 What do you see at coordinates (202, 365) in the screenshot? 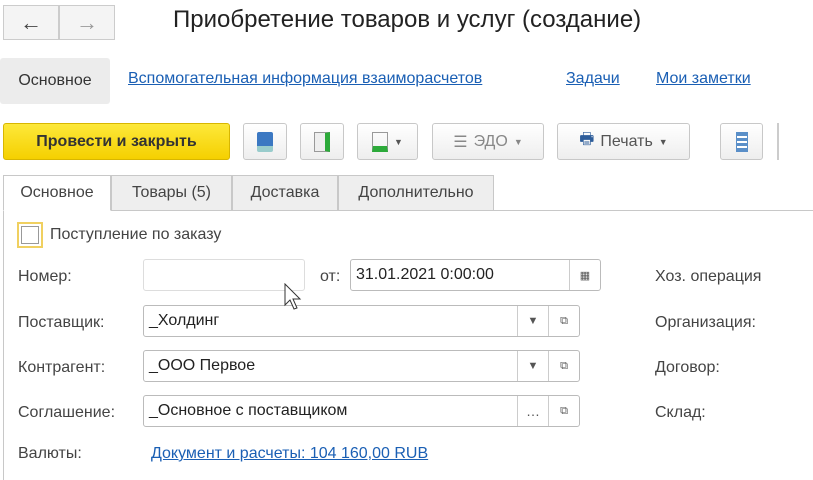
I see `counterparty-value: _ООО Первое` at bounding box center [202, 365].